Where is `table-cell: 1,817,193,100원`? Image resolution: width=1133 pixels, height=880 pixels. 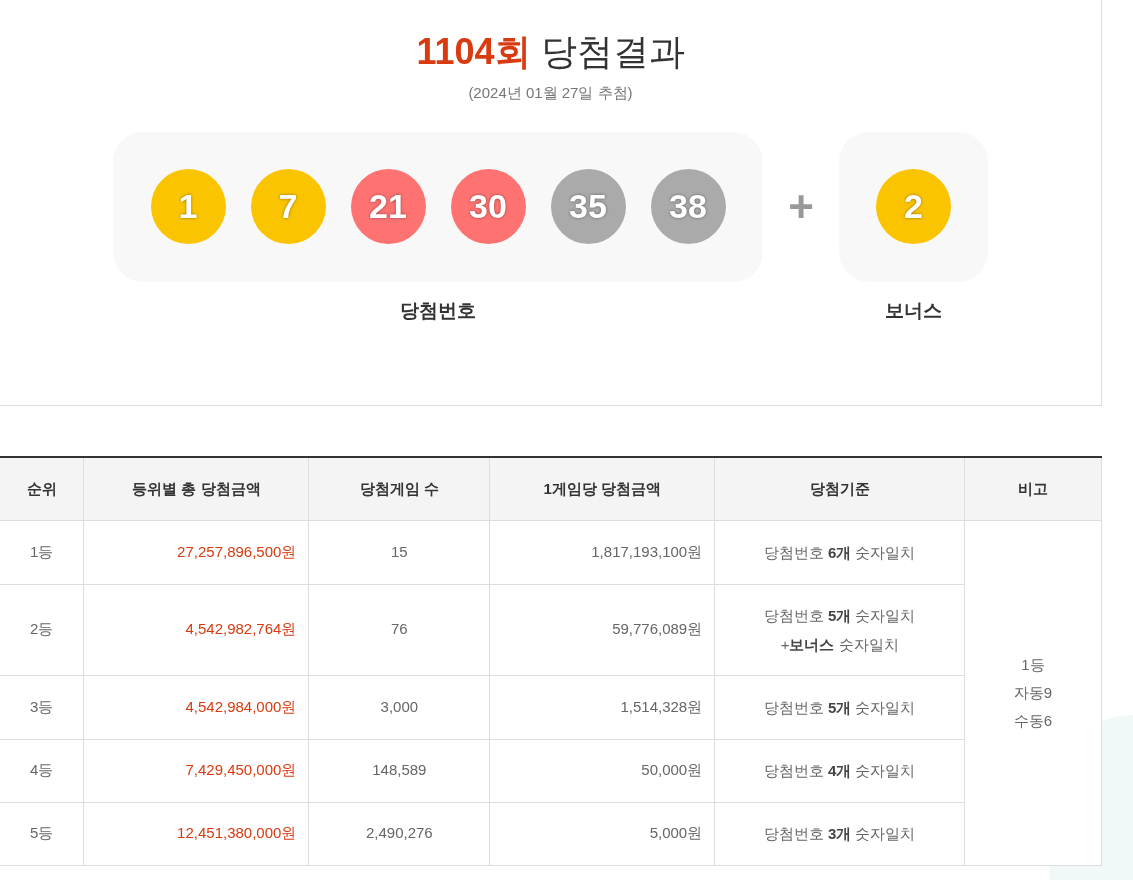 table-cell: 1,817,193,100원 is located at coordinates (602, 552).